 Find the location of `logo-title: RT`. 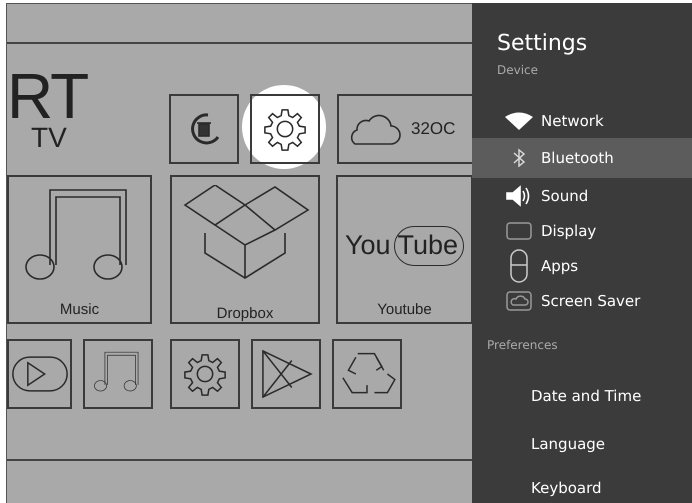

logo-title: RT is located at coordinates (47, 96).